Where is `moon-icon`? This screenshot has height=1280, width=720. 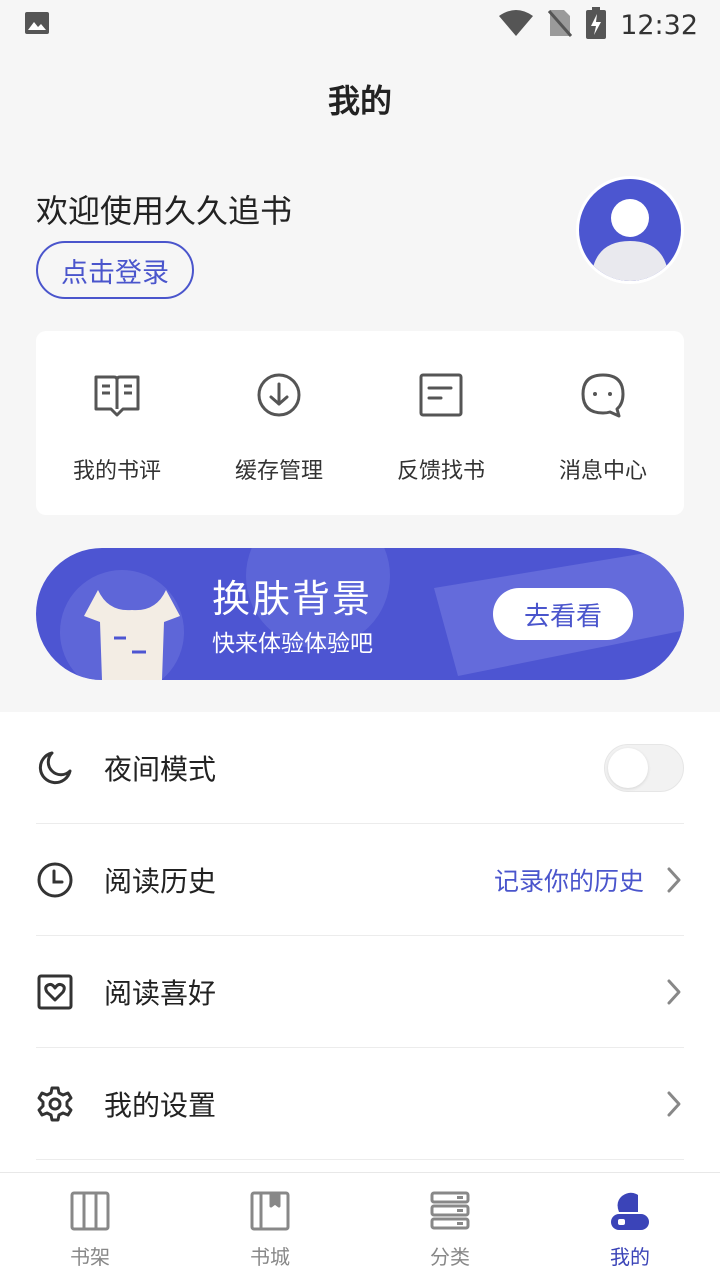
moon-icon is located at coordinates (55, 768).